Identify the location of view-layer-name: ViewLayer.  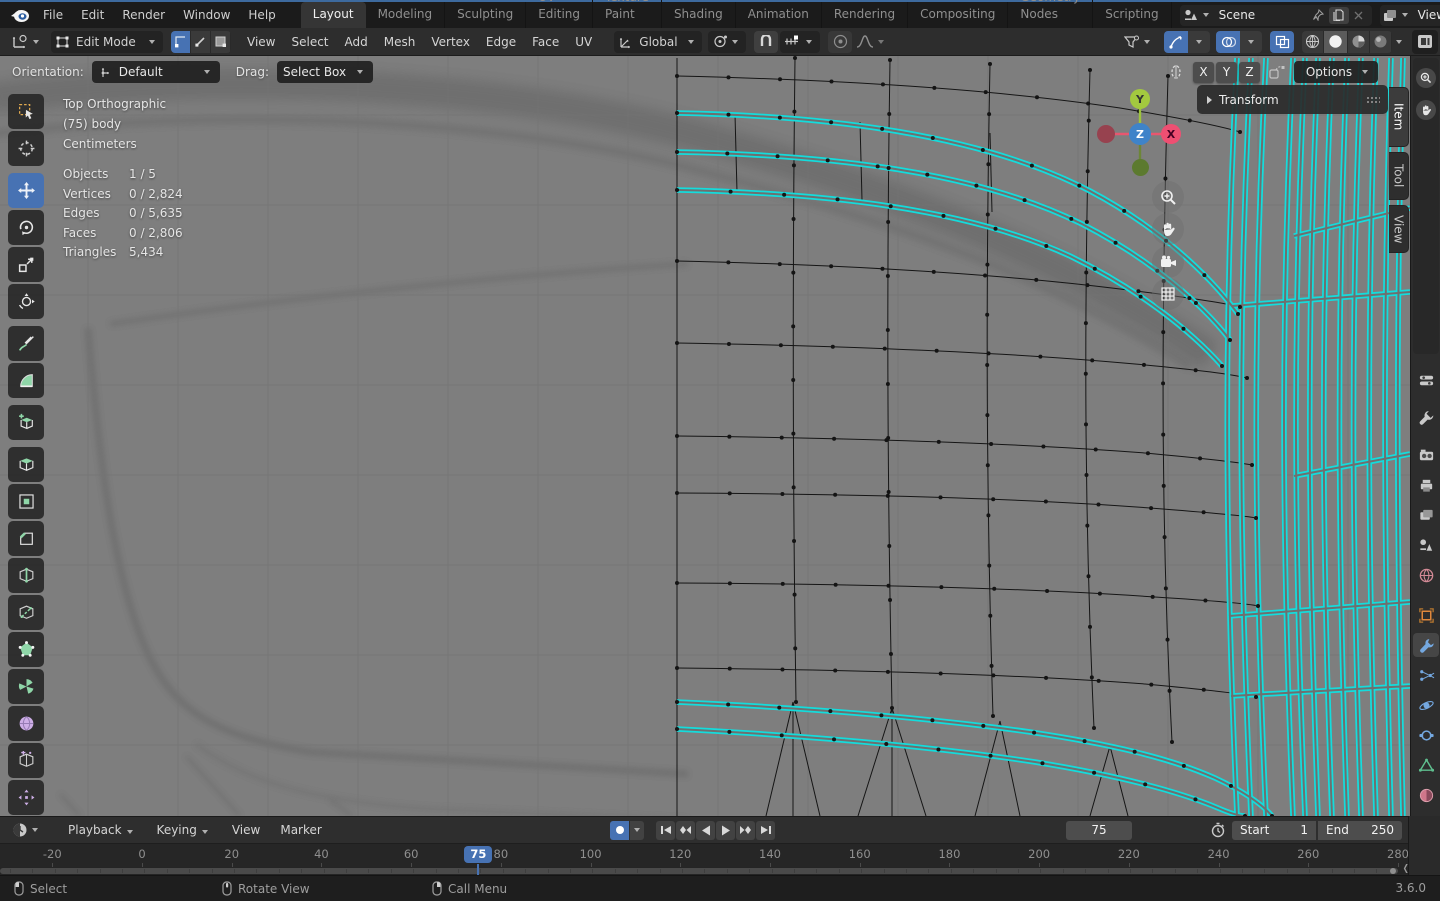
(1426, 15).